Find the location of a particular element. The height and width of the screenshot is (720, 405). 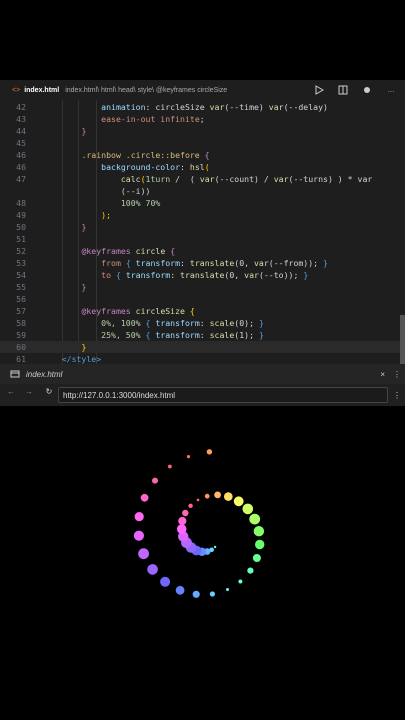

line-number: 52 is located at coordinates (21, 251).